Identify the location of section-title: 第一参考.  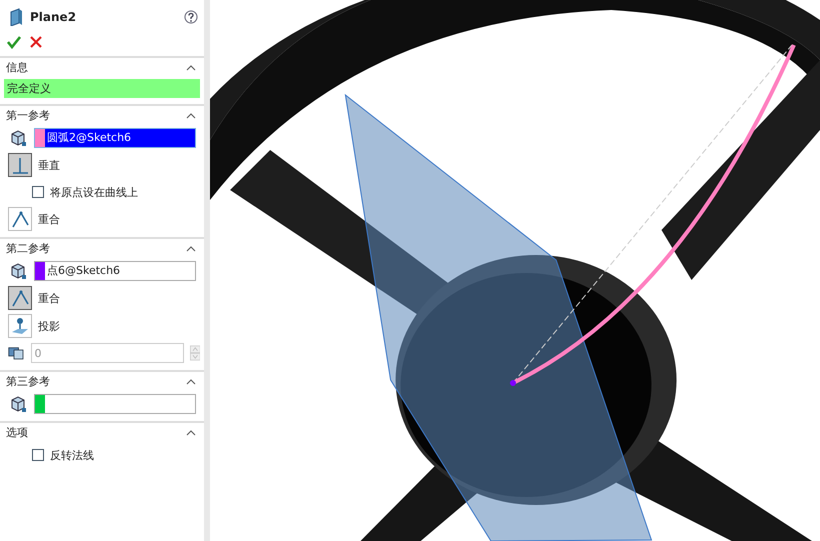
(28, 115).